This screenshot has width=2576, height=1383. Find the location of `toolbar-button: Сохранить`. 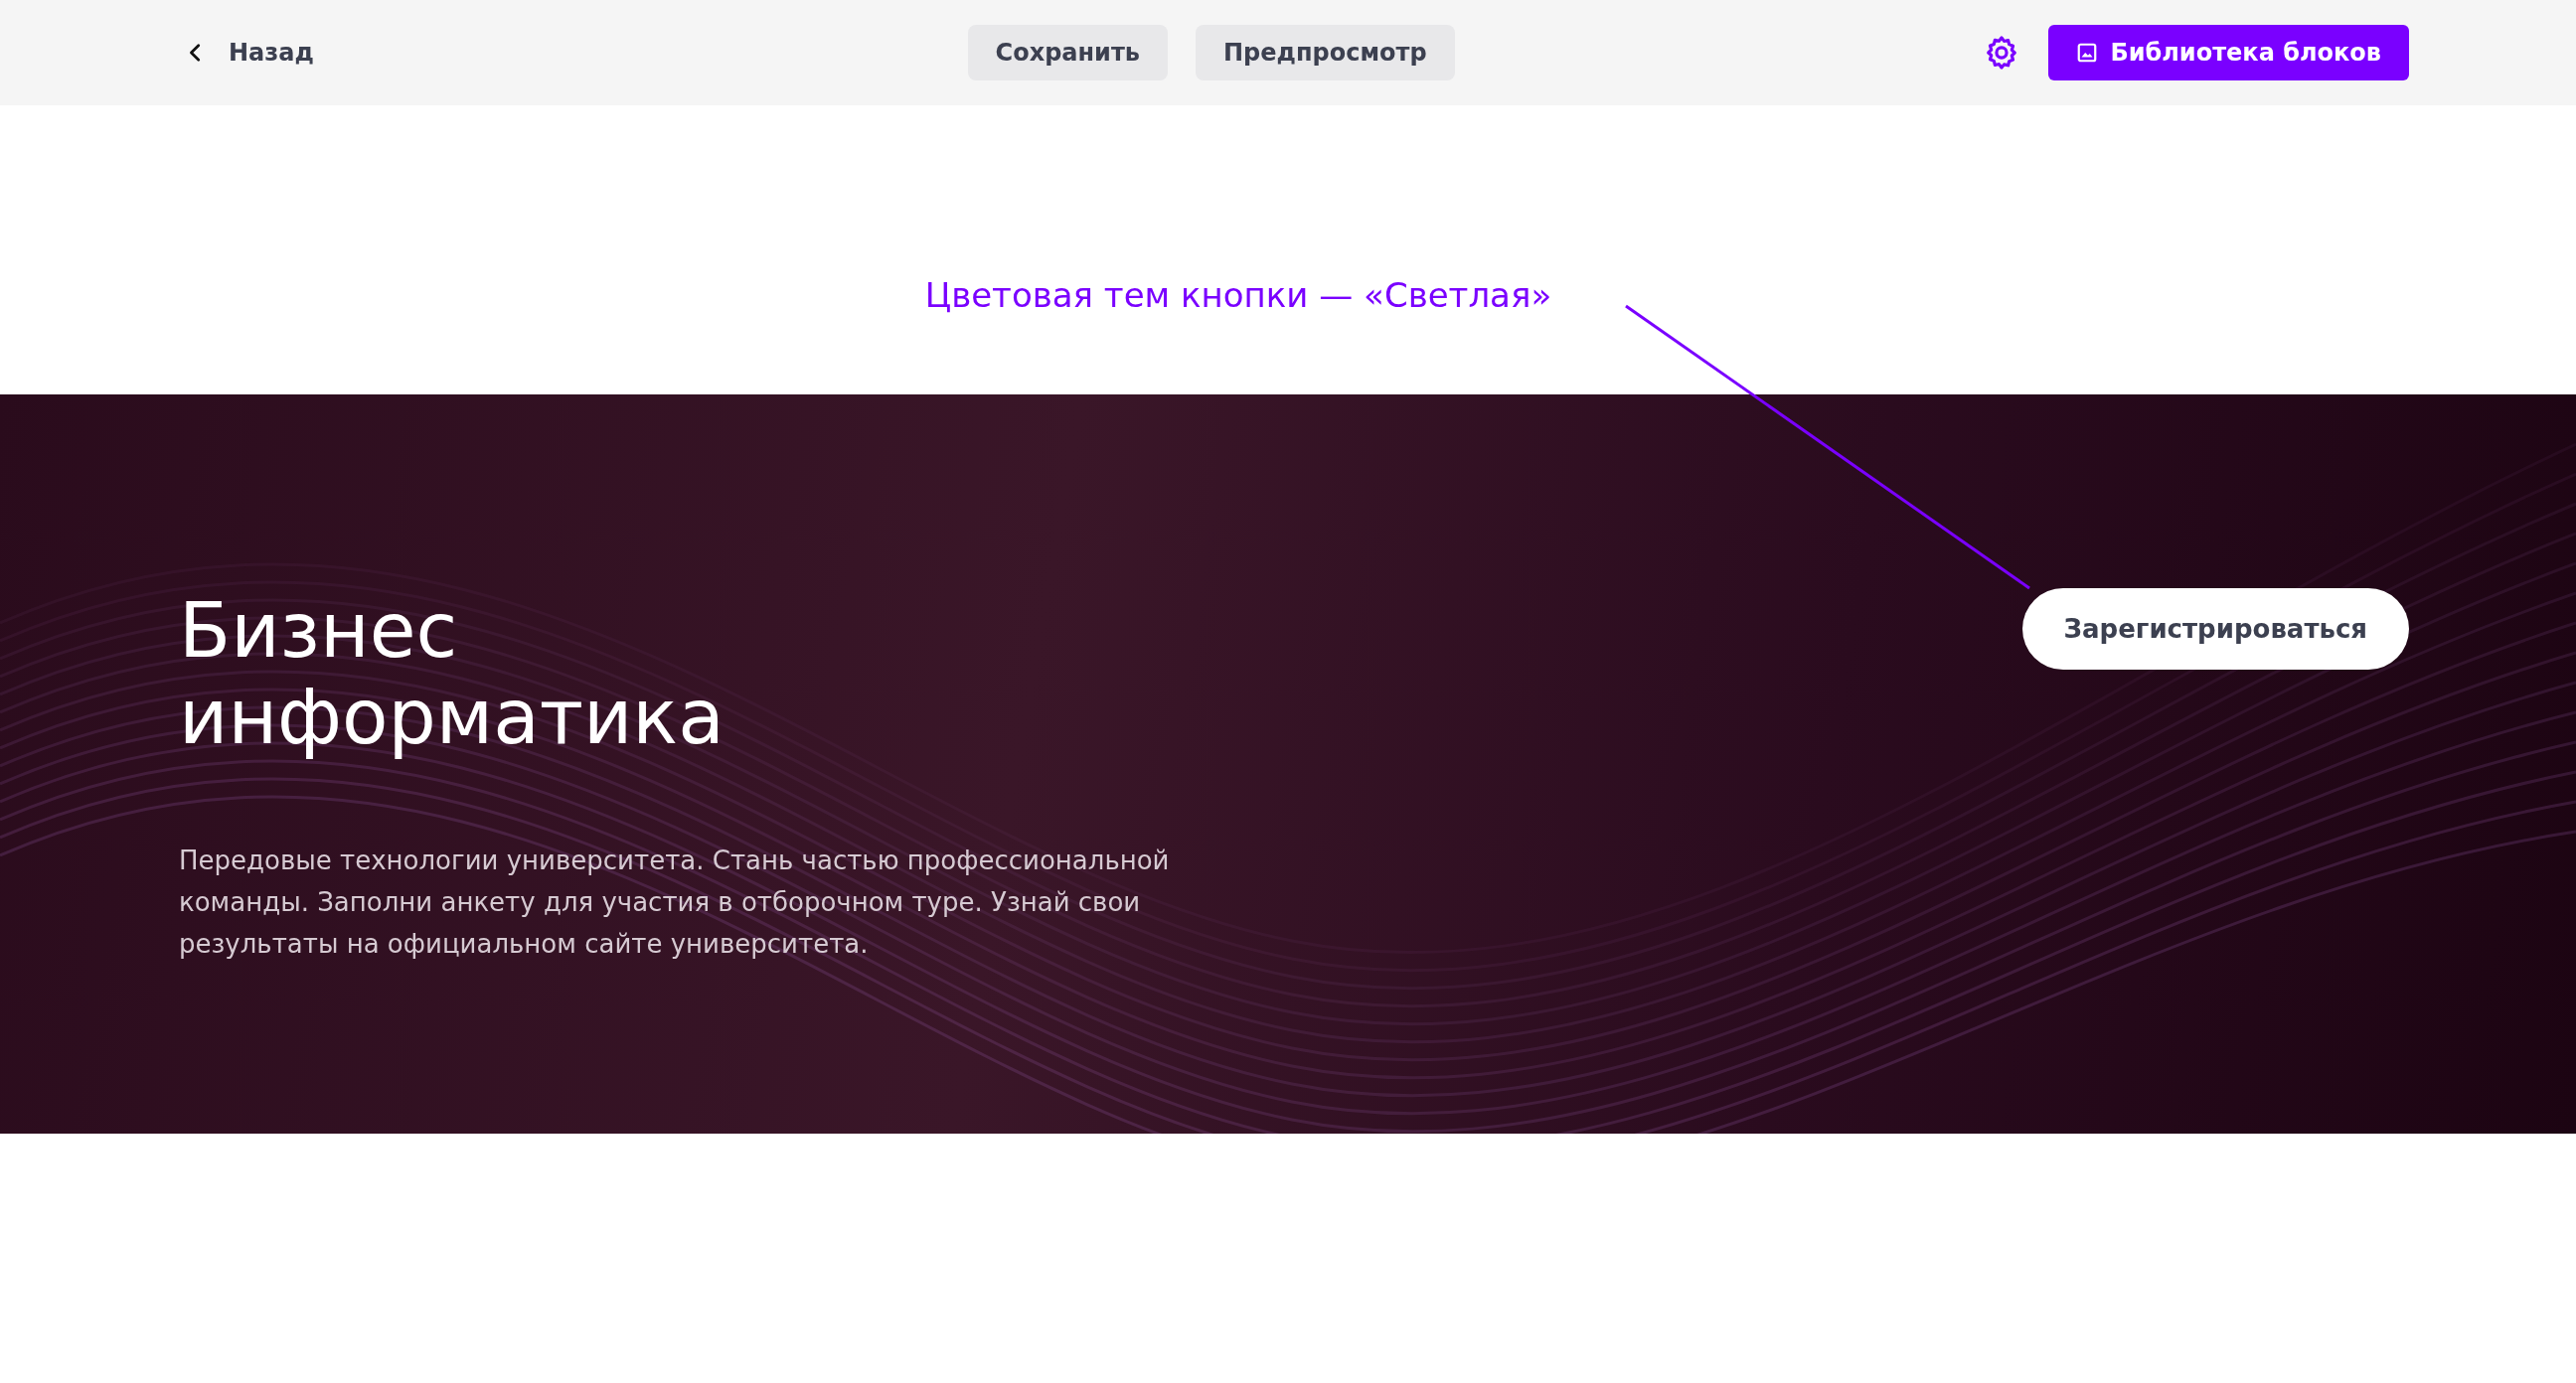

toolbar-button: Сохранить is located at coordinates (1068, 53).